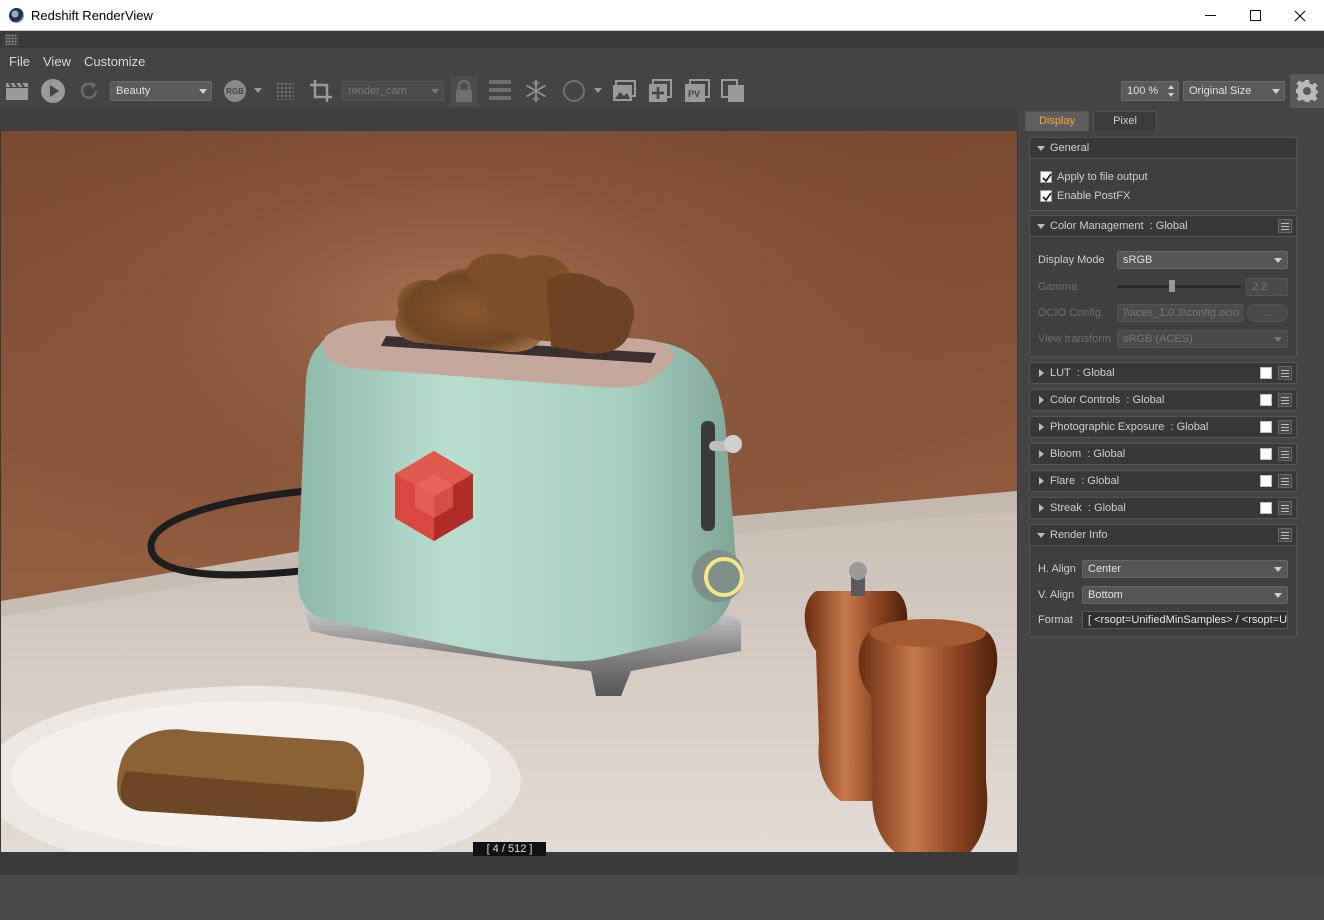 This screenshot has width=1324, height=920. What do you see at coordinates (1300, 15) in the screenshot?
I see `close-button` at bounding box center [1300, 15].